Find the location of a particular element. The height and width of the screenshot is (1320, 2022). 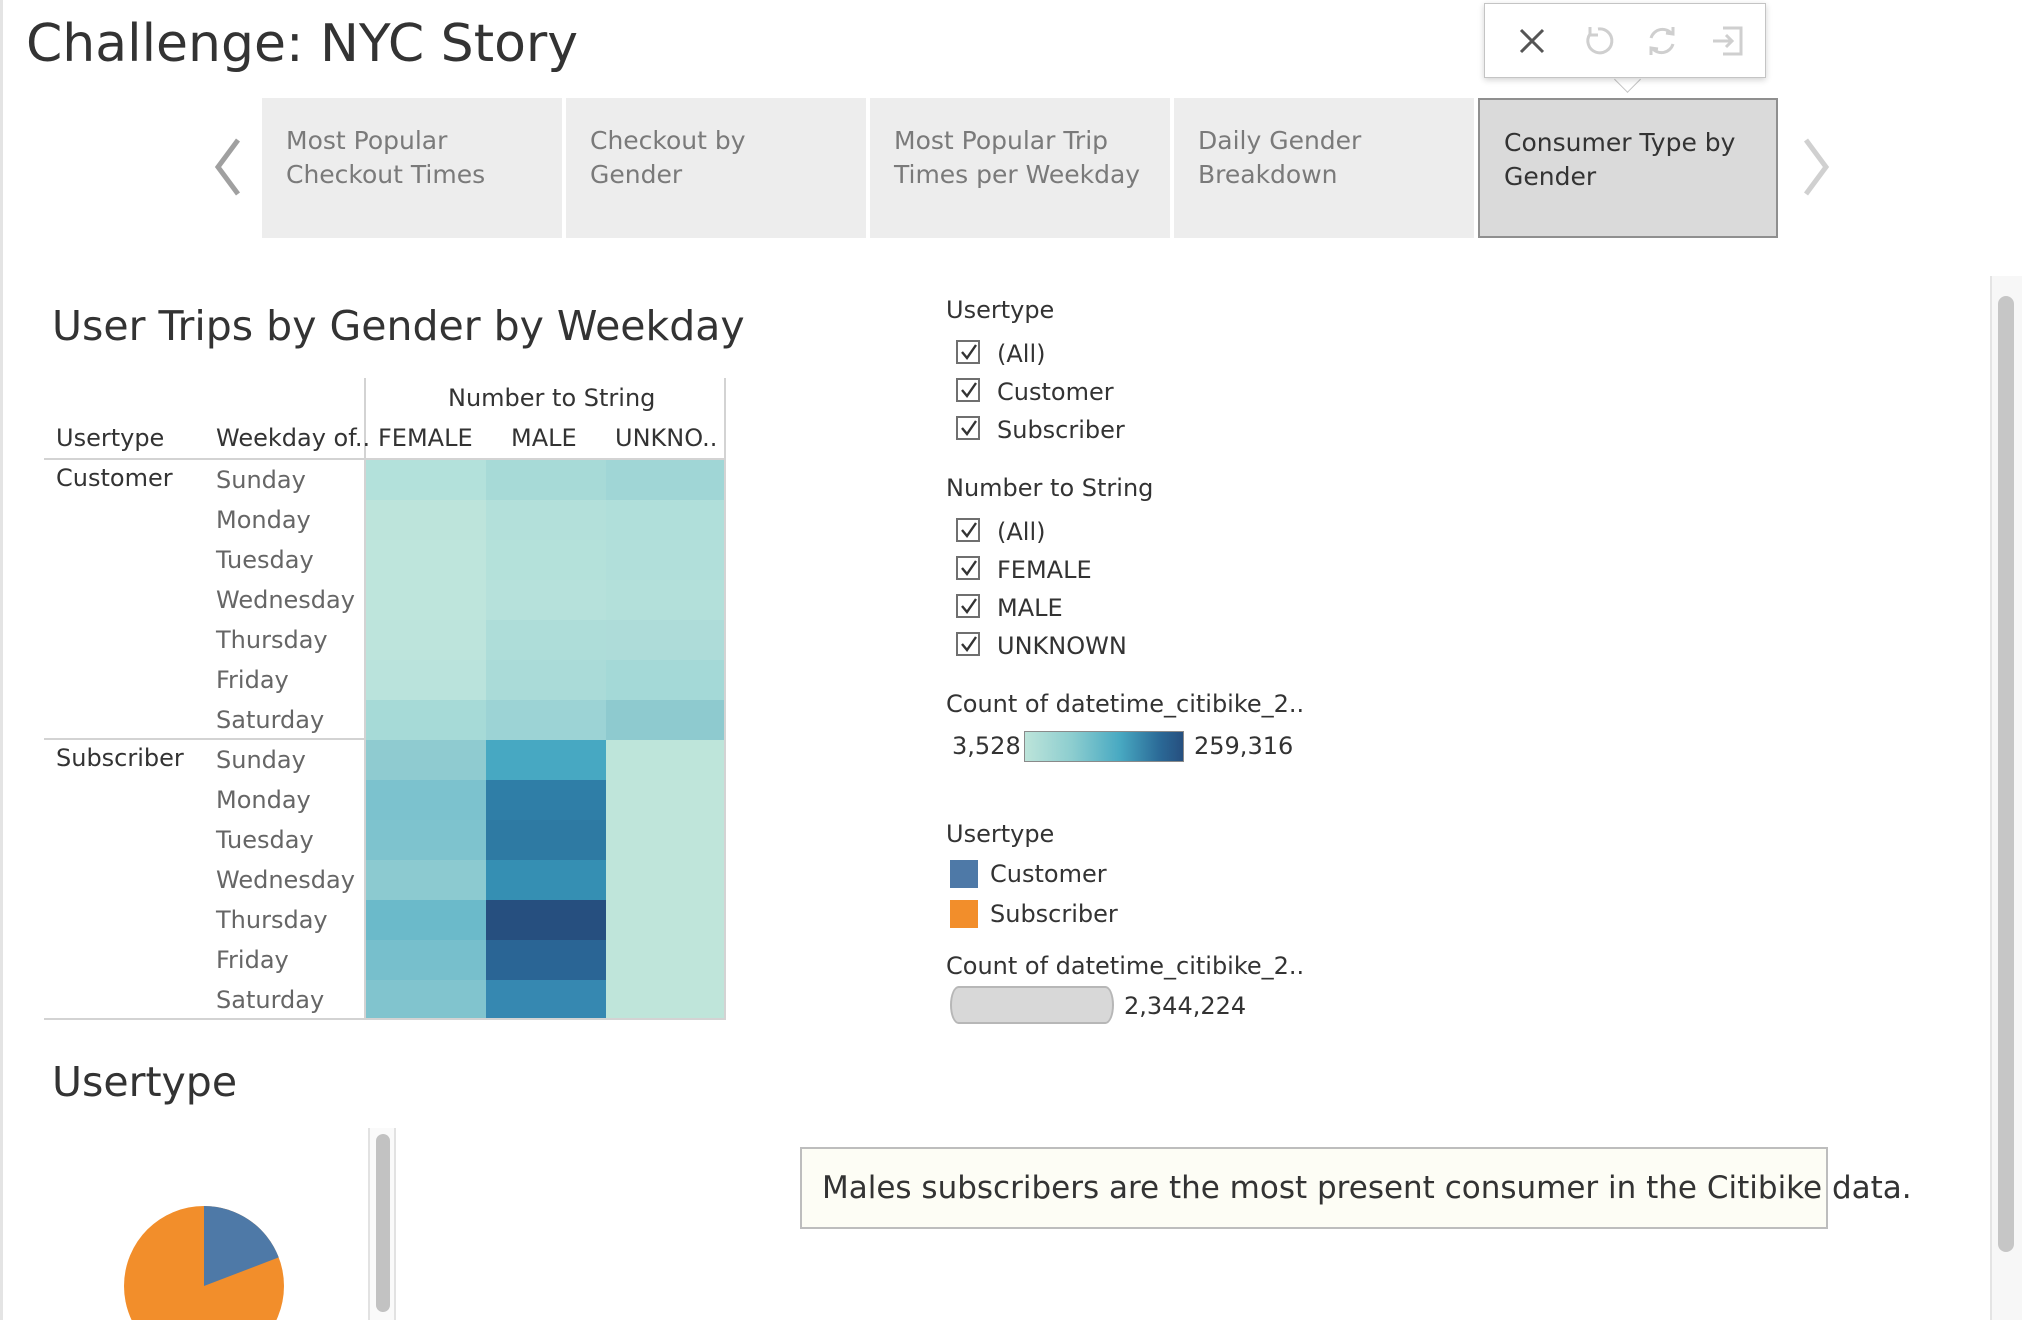

story-point-checkout-times: Most Popular Checkout Times is located at coordinates (412, 168).